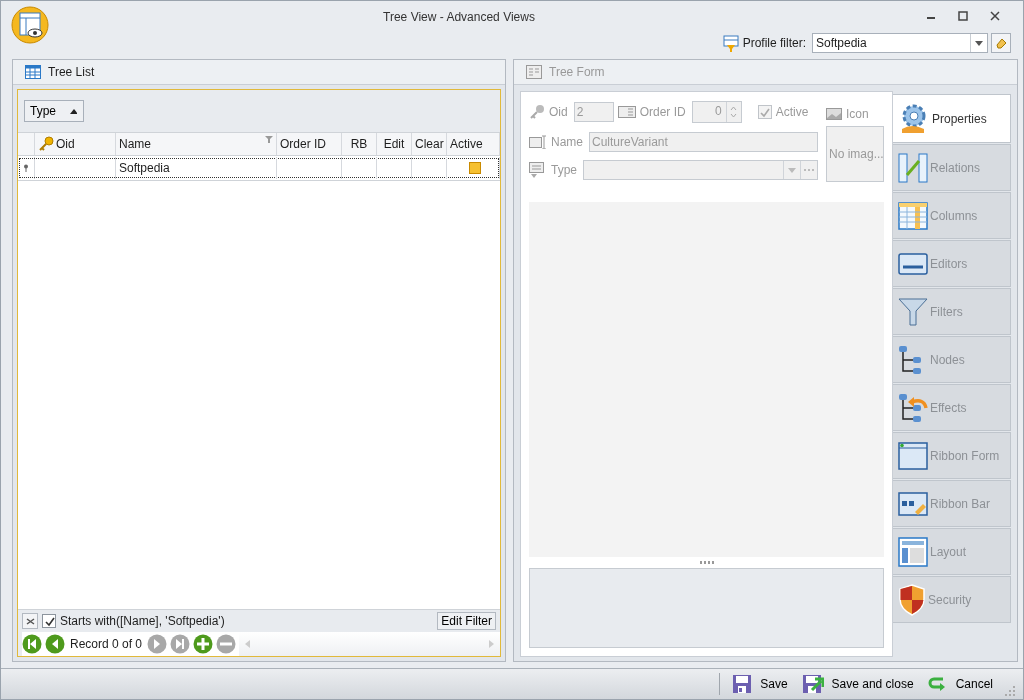 This screenshot has height=700, width=1024. Describe the element at coordinates (913, 455) in the screenshot. I see `window-icon` at that location.